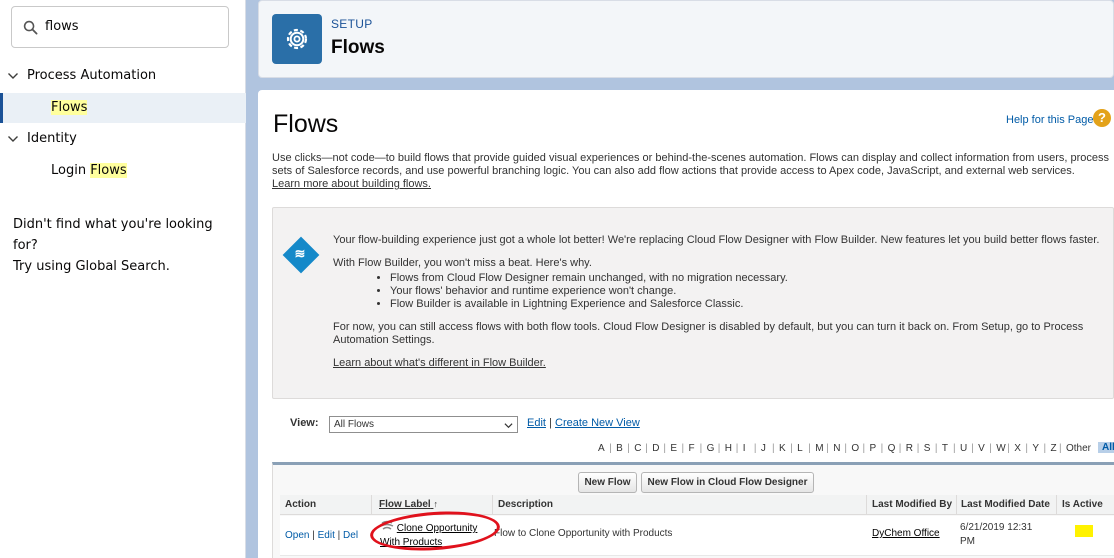  Describe the element at coordinates (536, 423) in the screenshot. I see `edit-view-link: Edit` at that location.